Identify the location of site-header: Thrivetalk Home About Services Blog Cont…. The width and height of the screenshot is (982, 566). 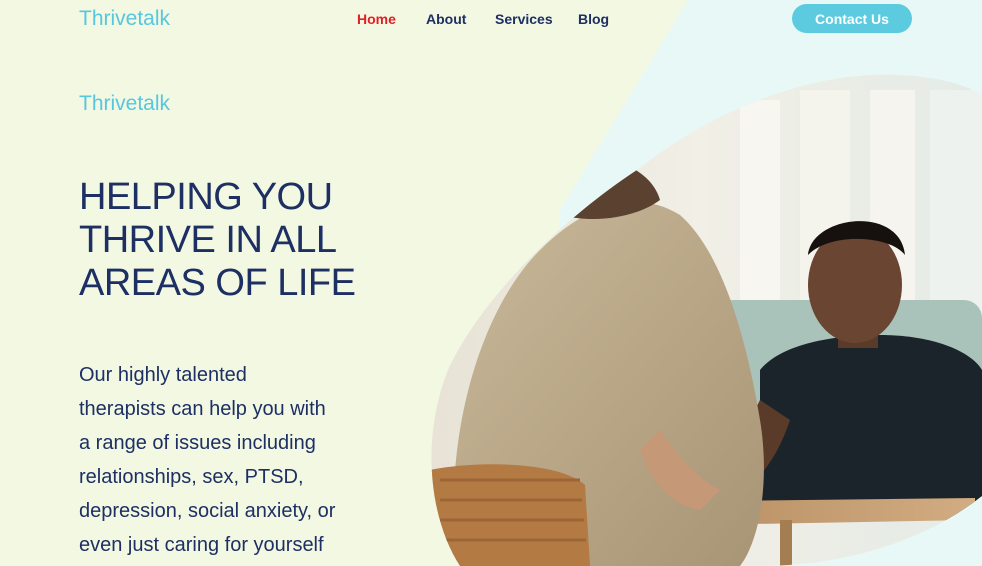
(491, 20).